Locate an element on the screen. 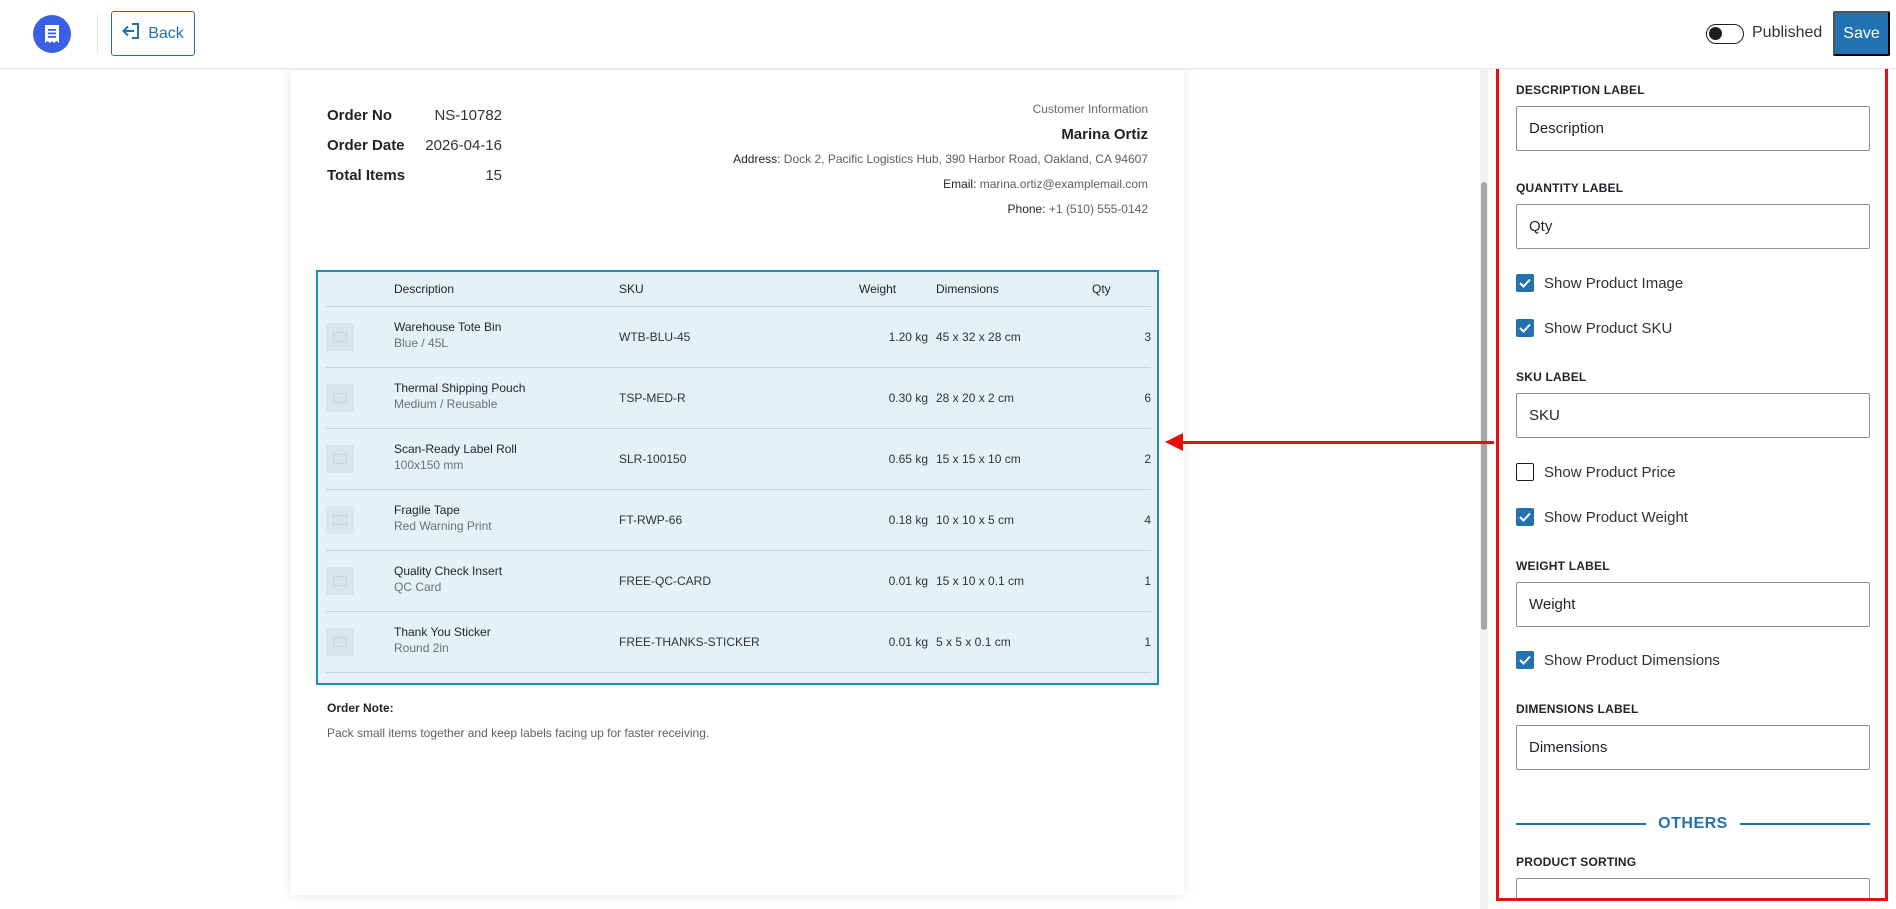 The height and width of the screenshot is (909, 1896). others-divider-right is located at coordinates (1805, 824).